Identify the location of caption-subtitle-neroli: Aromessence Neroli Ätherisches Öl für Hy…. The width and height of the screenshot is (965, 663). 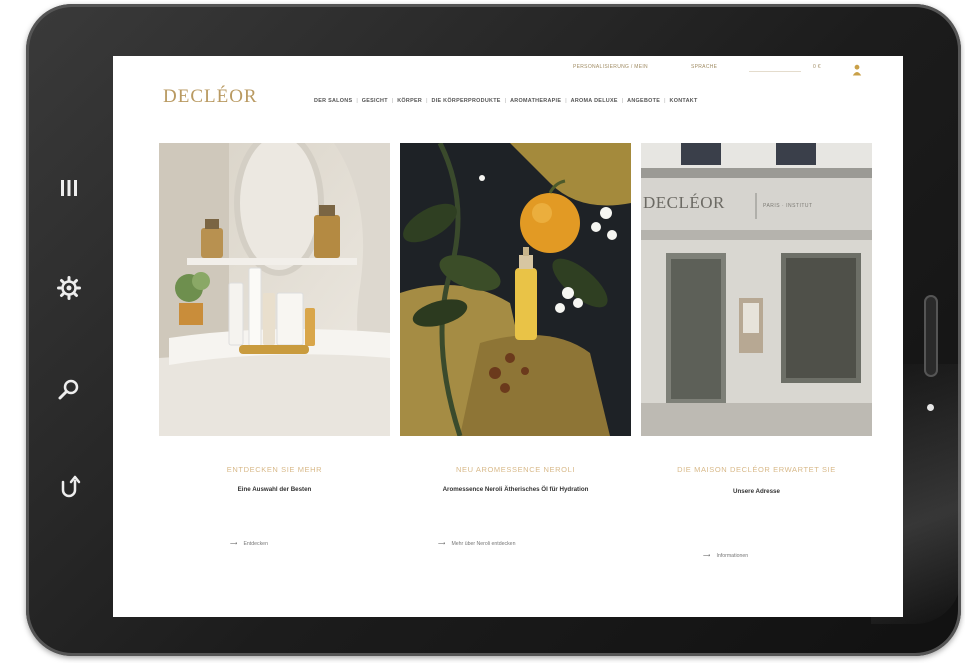
(515, 489).